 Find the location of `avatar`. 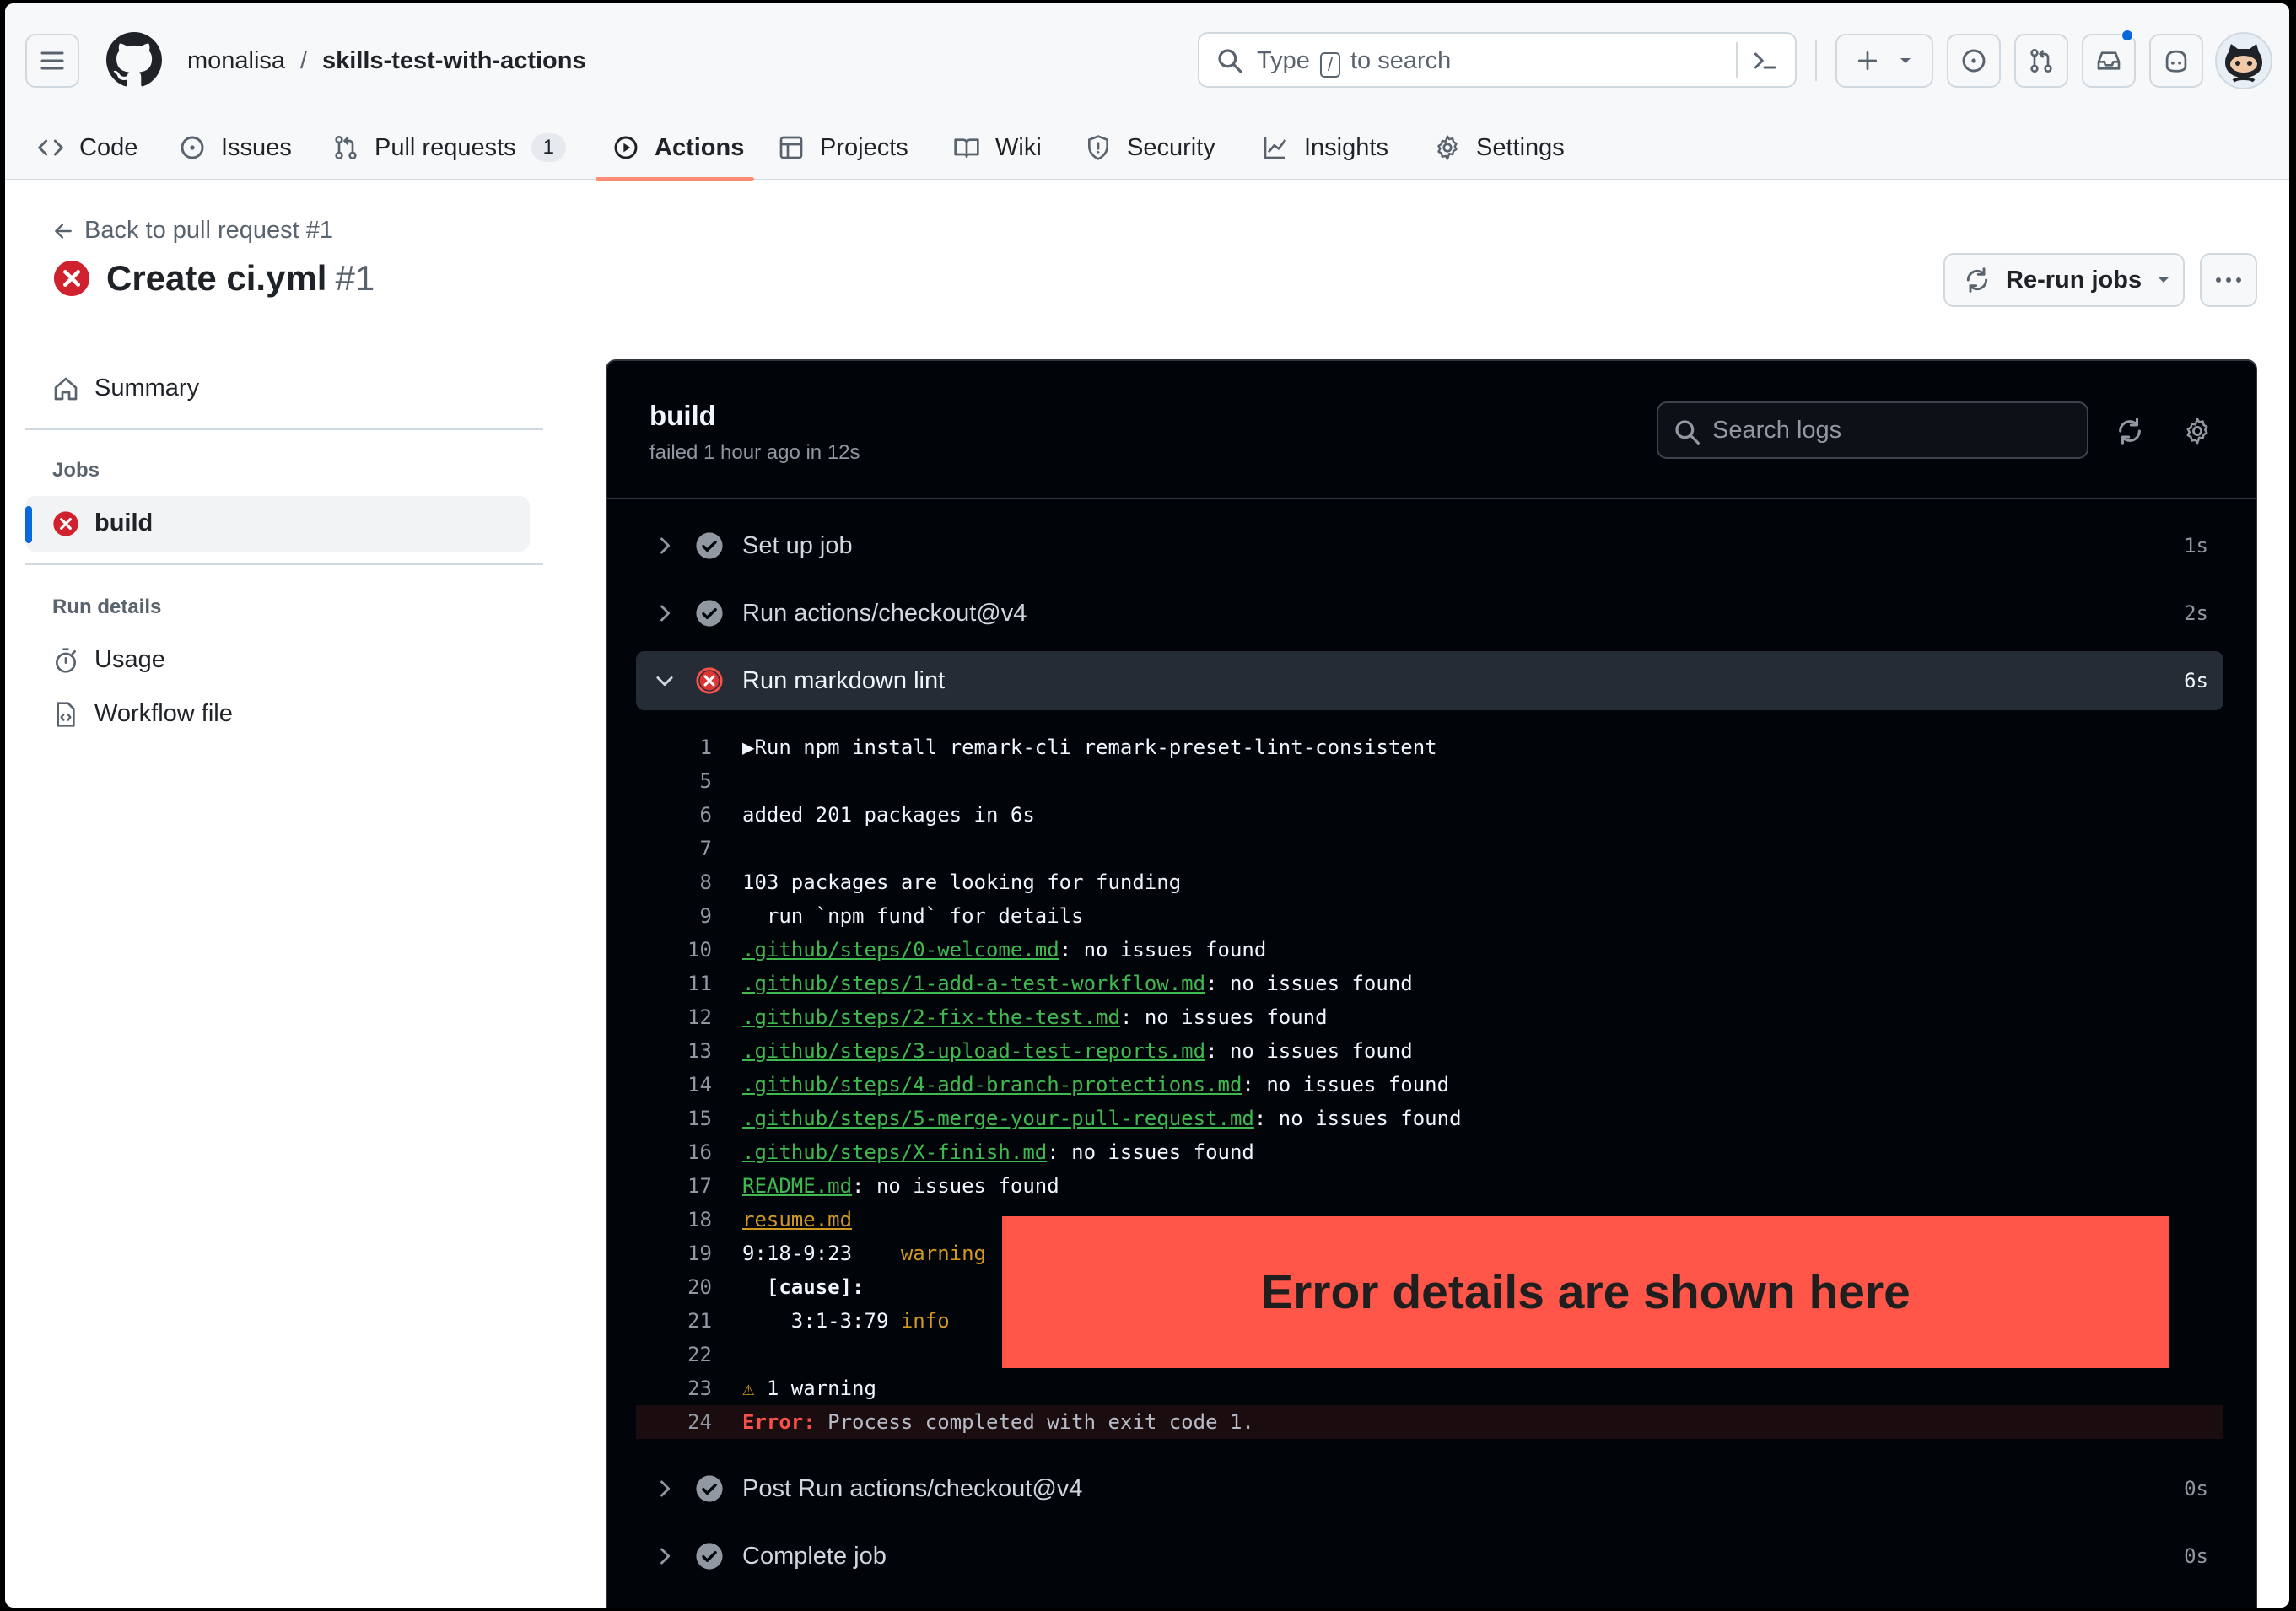

avatar is located at coordinates (2243, 60).